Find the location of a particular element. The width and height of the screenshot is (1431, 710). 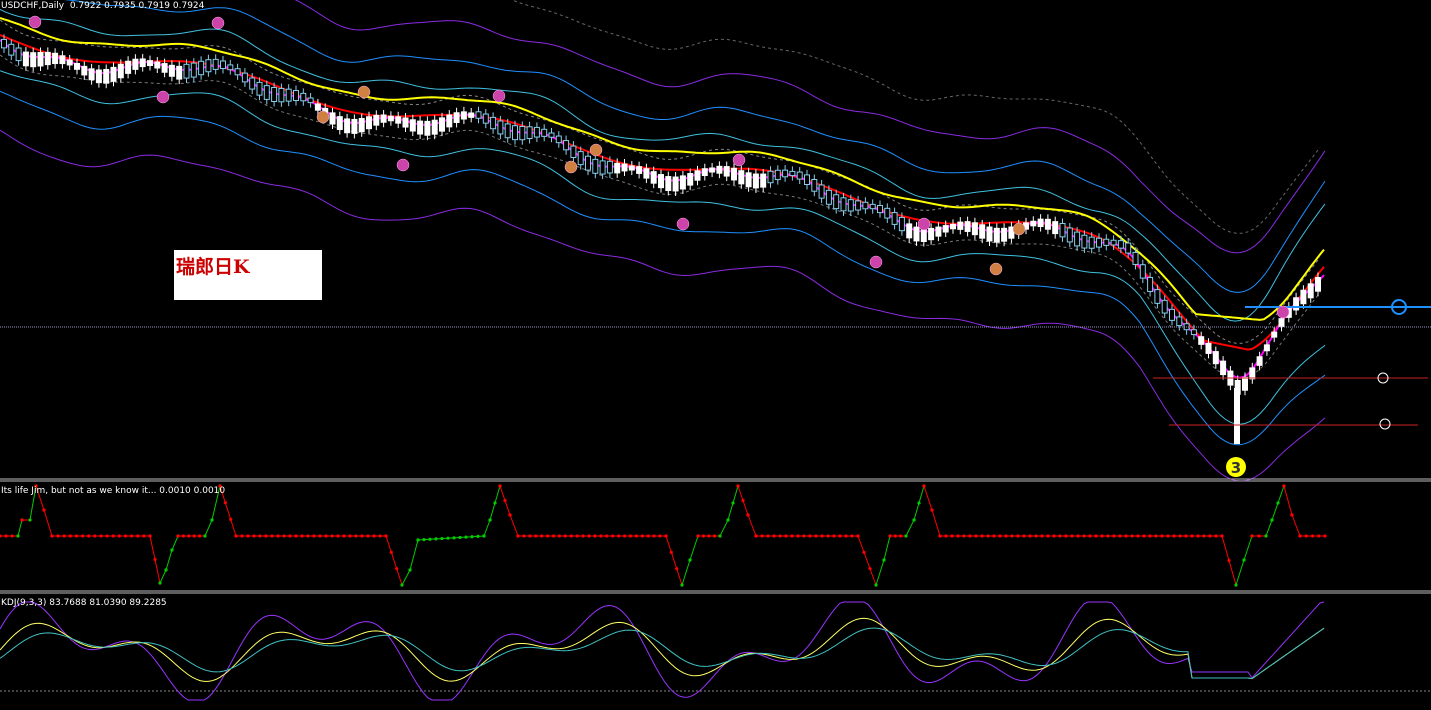

kdj-indicator is located at coordinates (662, 651).